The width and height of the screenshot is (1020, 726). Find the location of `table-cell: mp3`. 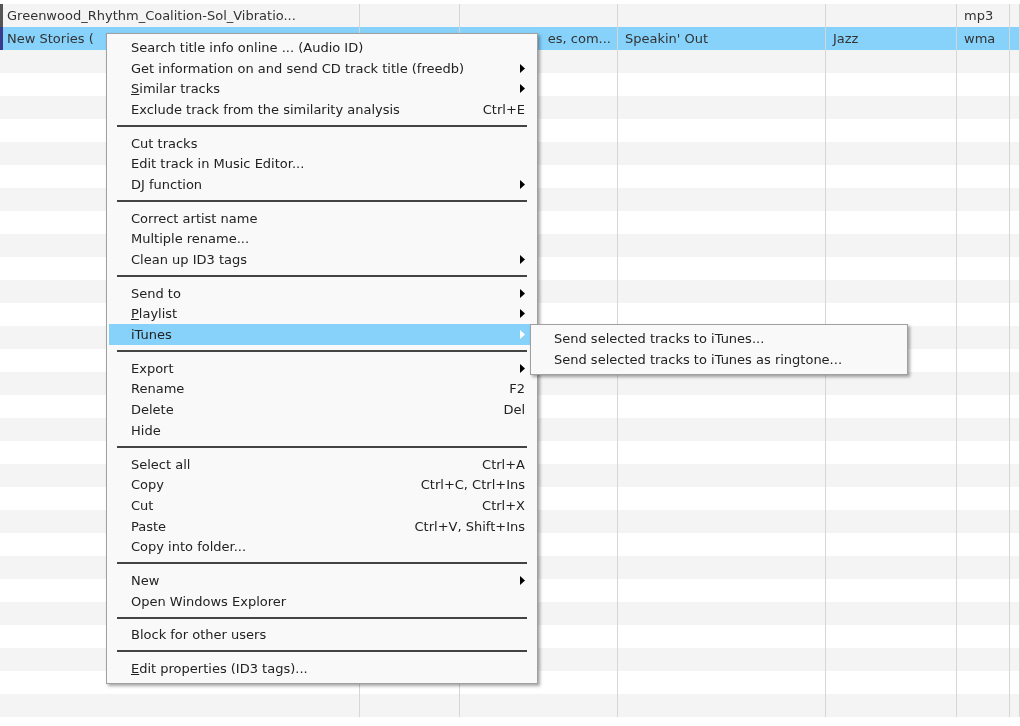

table-cell: mp3 is located at coordinates (979, 15).